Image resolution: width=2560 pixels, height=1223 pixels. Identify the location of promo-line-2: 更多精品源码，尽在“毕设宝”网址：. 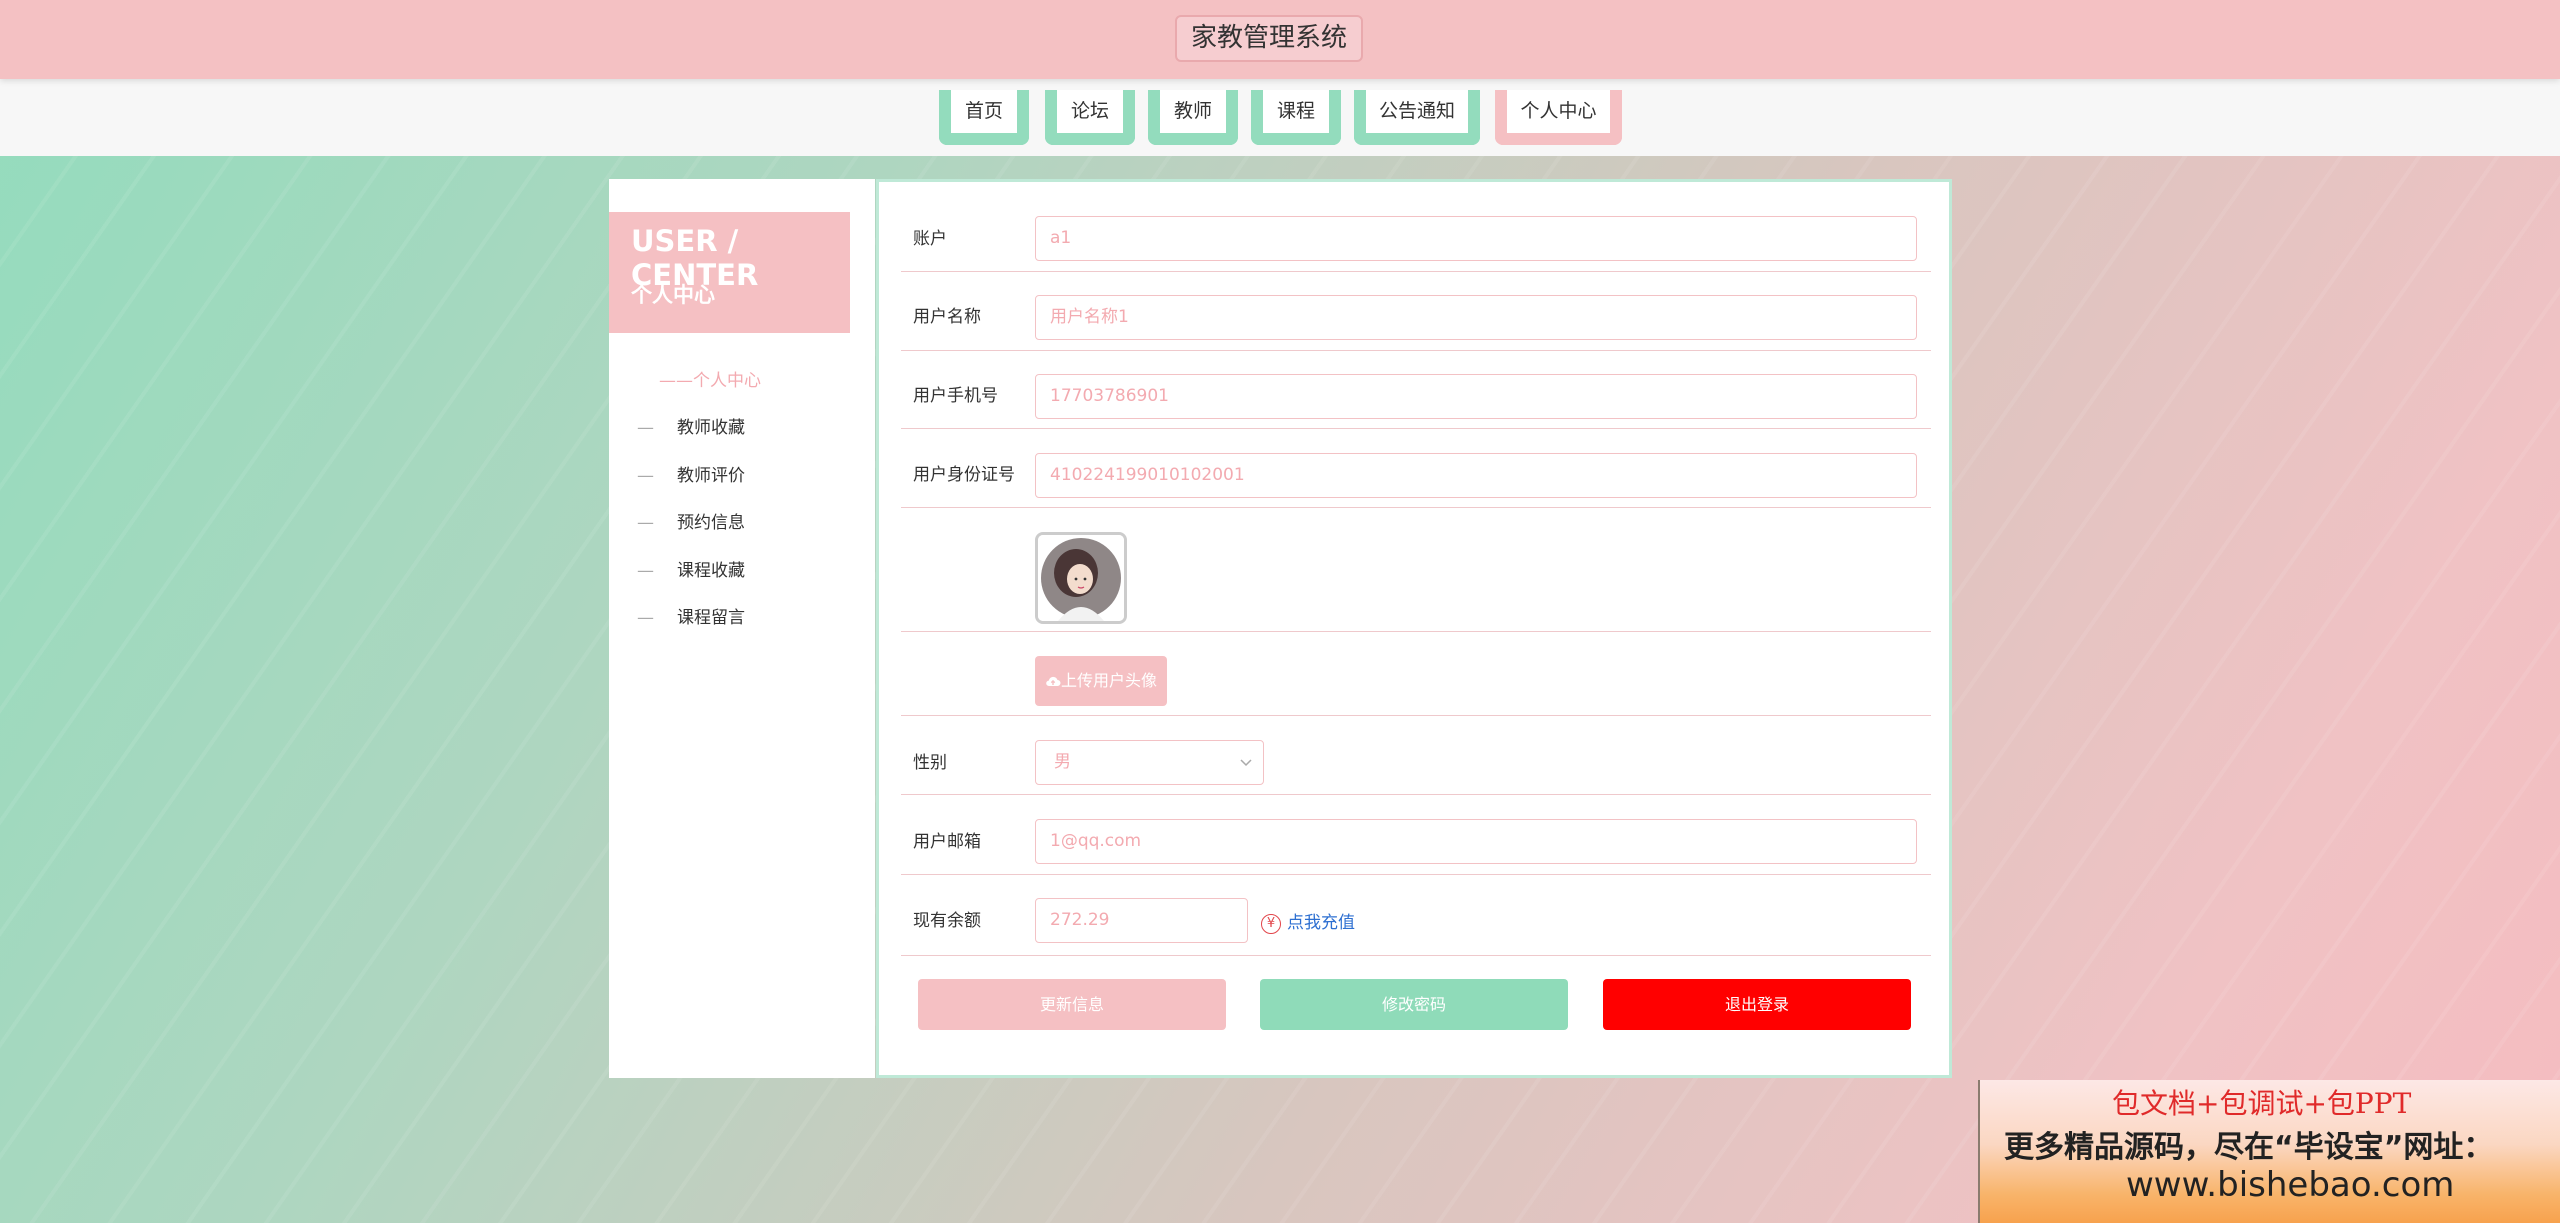
(2249, 1147).